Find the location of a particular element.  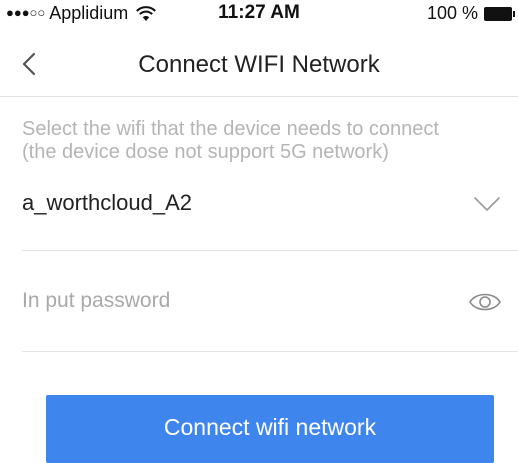

chevron-down-icon is located at coordinates (487, 204).